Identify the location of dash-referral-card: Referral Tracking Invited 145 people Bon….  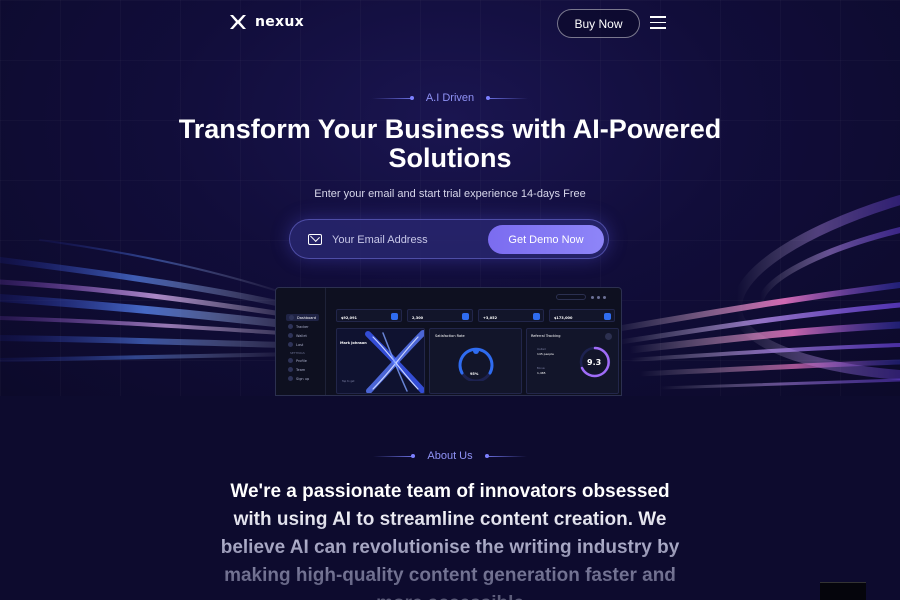
(572, 361).